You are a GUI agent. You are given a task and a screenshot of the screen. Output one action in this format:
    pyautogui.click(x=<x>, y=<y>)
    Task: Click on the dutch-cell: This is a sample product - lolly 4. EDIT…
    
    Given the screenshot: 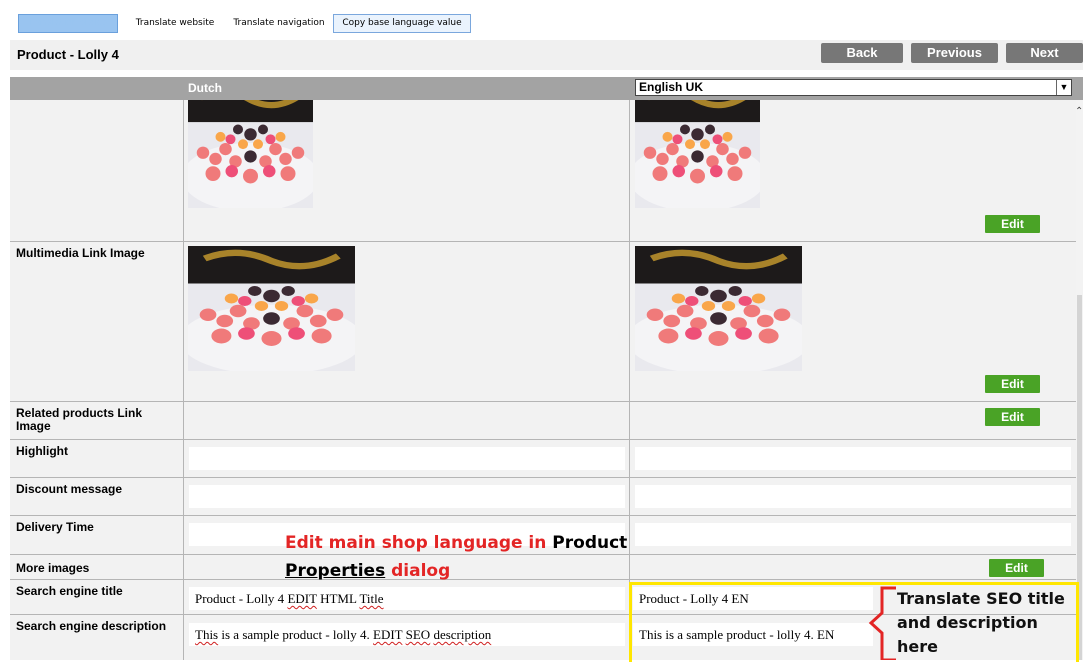 What is the action you would take?
    pyautogui.click(x=407, y=637)
    